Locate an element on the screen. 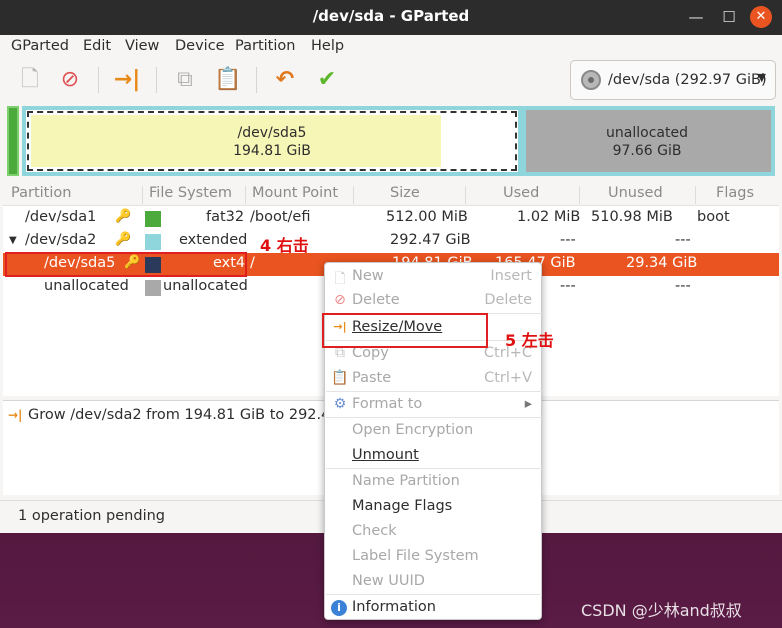 The width and height of the screenshot is (782, 628). annotation-box-row is located at coordinates (126, 264).